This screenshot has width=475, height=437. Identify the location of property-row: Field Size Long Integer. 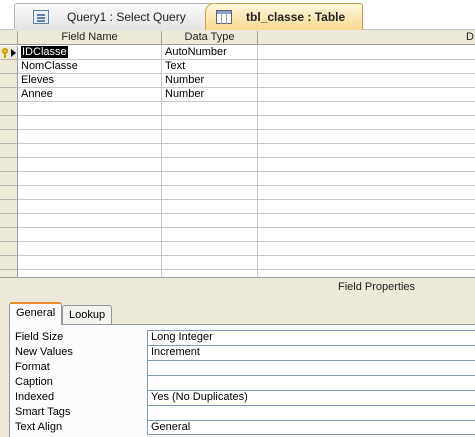
(245, 337).